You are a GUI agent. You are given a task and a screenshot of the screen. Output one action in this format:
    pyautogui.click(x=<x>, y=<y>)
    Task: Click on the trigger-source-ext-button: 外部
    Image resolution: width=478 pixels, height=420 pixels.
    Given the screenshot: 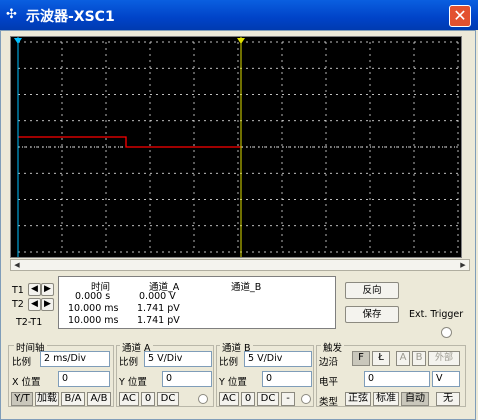 What is the action you would take?
    pyautogui.click(x=444, y=358)
    